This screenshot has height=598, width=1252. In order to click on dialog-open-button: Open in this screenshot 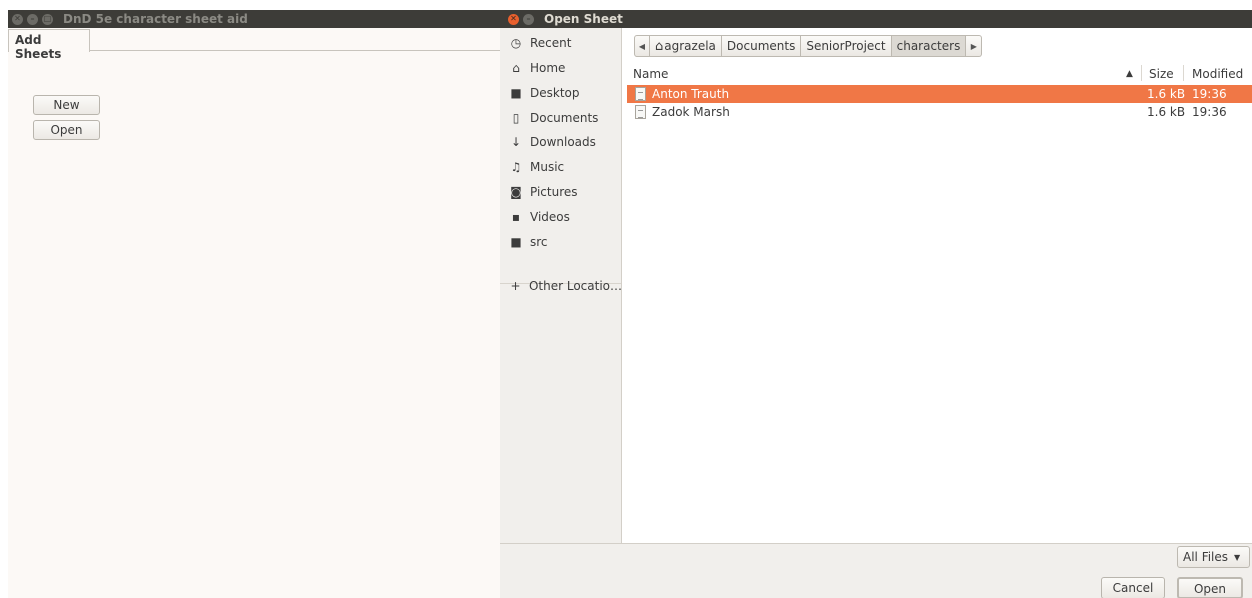, I will do `click(1210, 587)`.